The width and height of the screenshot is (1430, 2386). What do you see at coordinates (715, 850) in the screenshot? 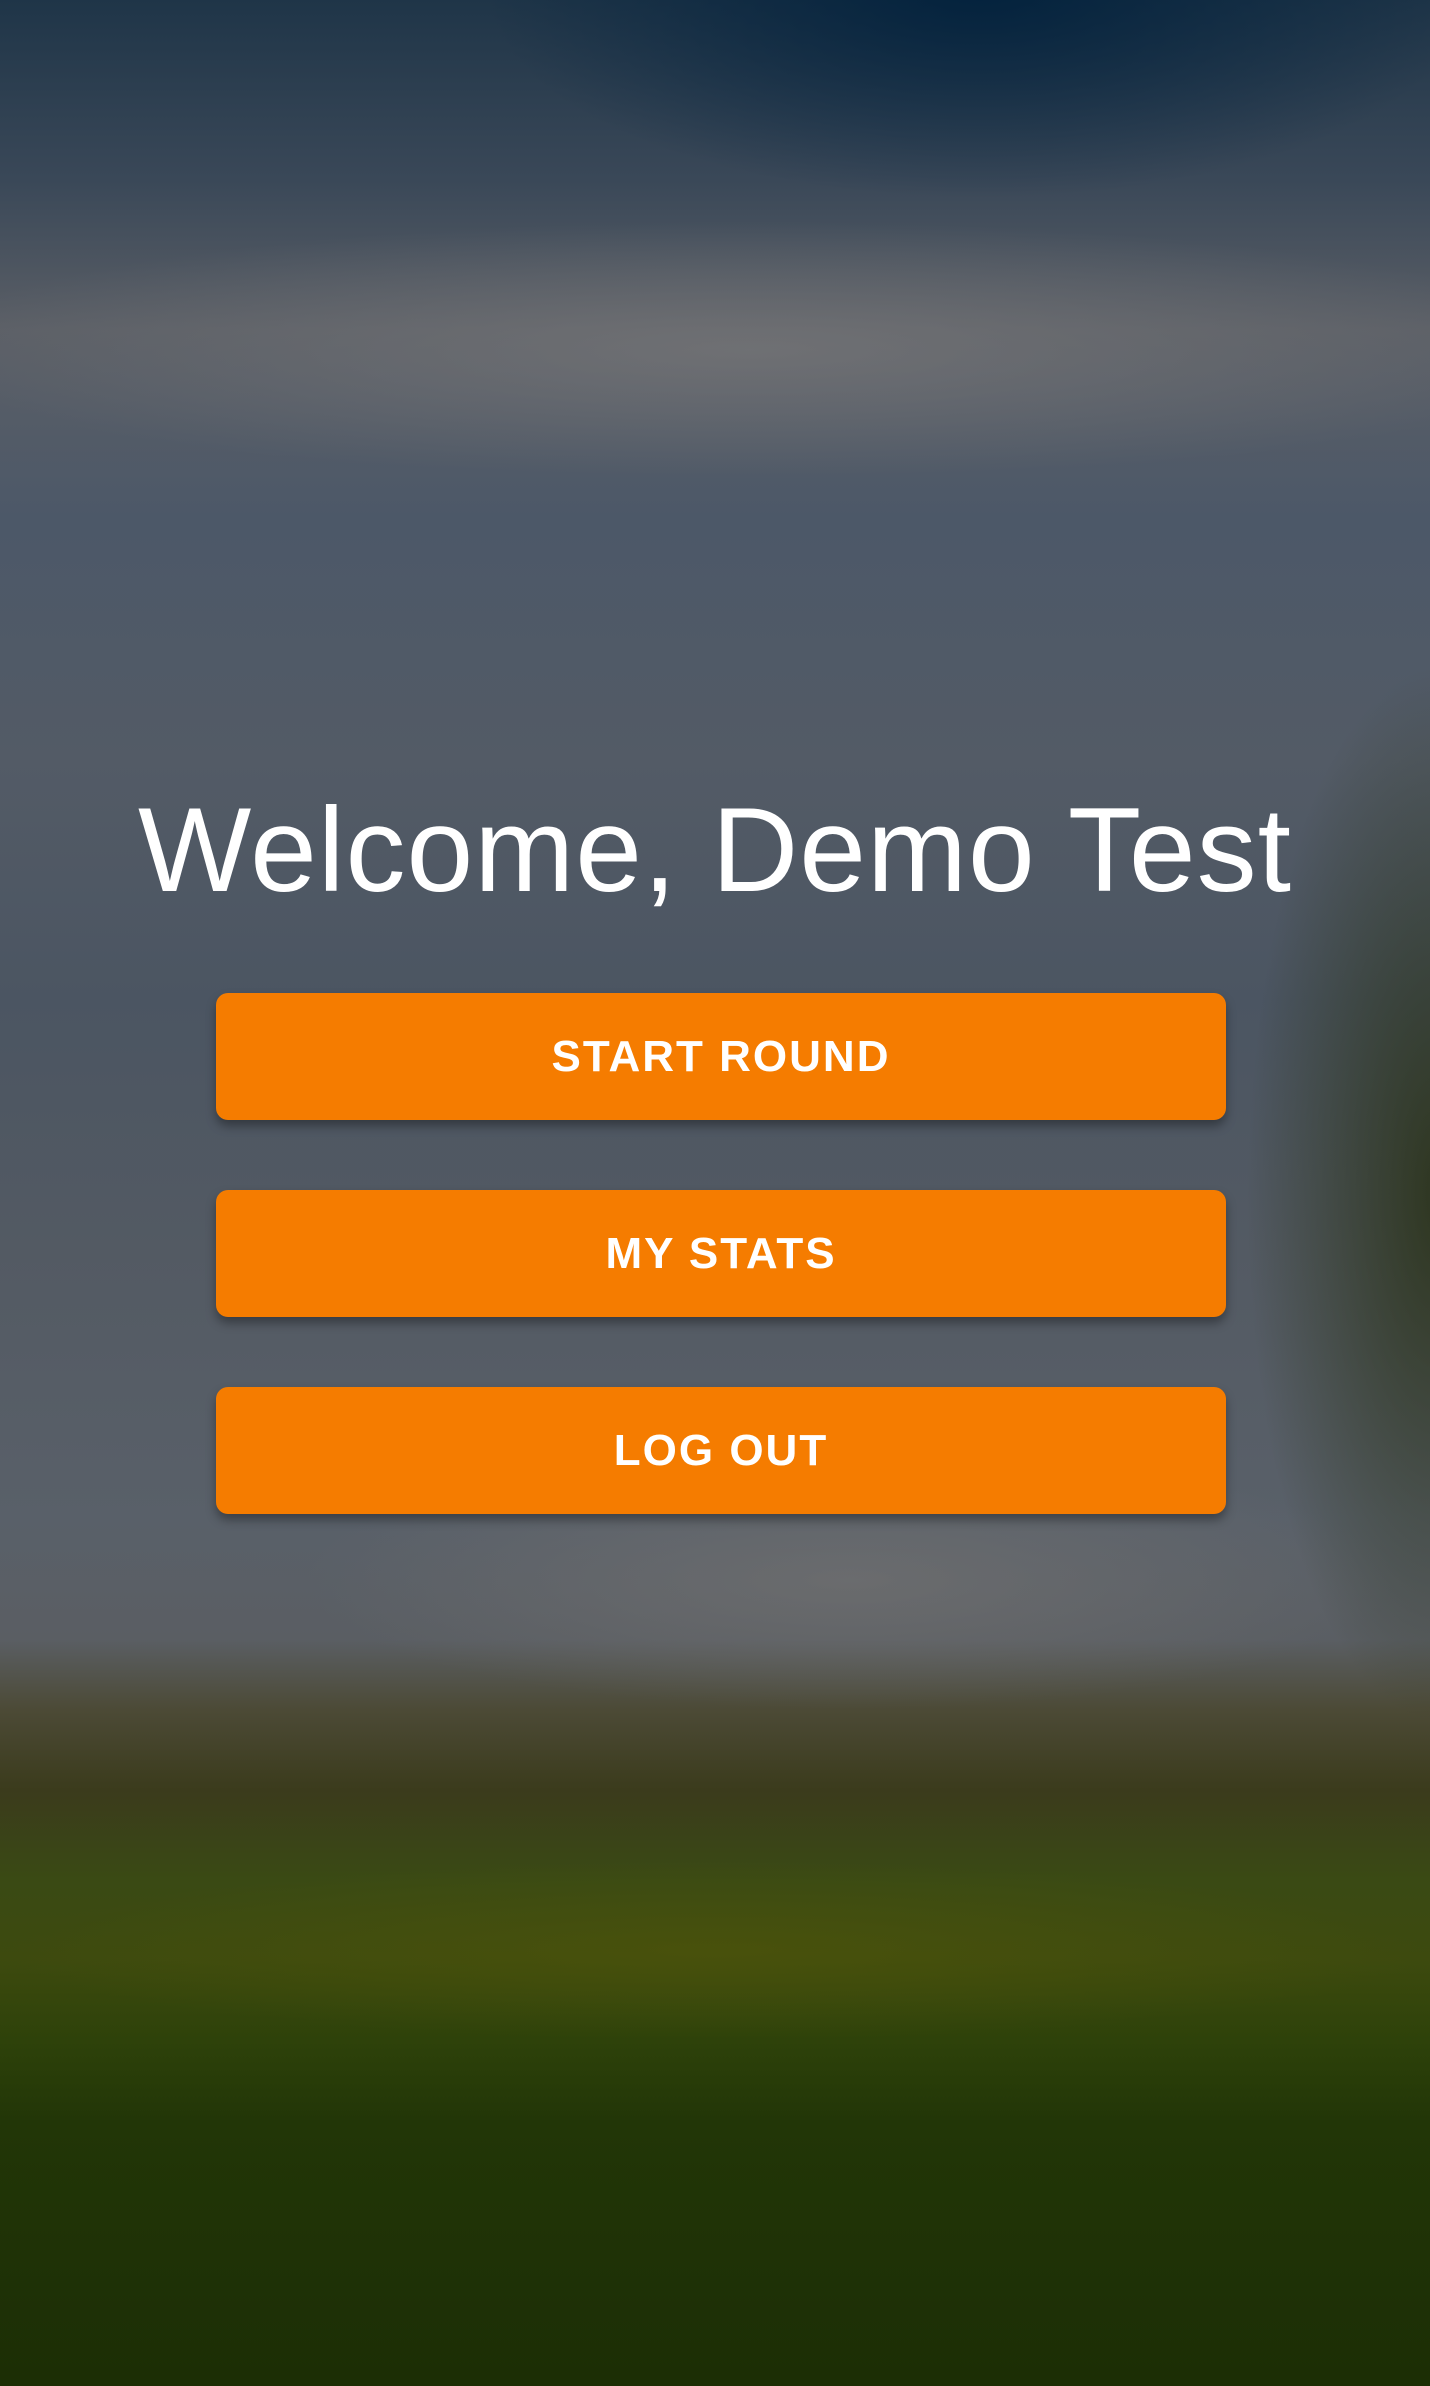
I see `welcome-heading: Welcome, Demo Test` at bounding box center [715, 850].